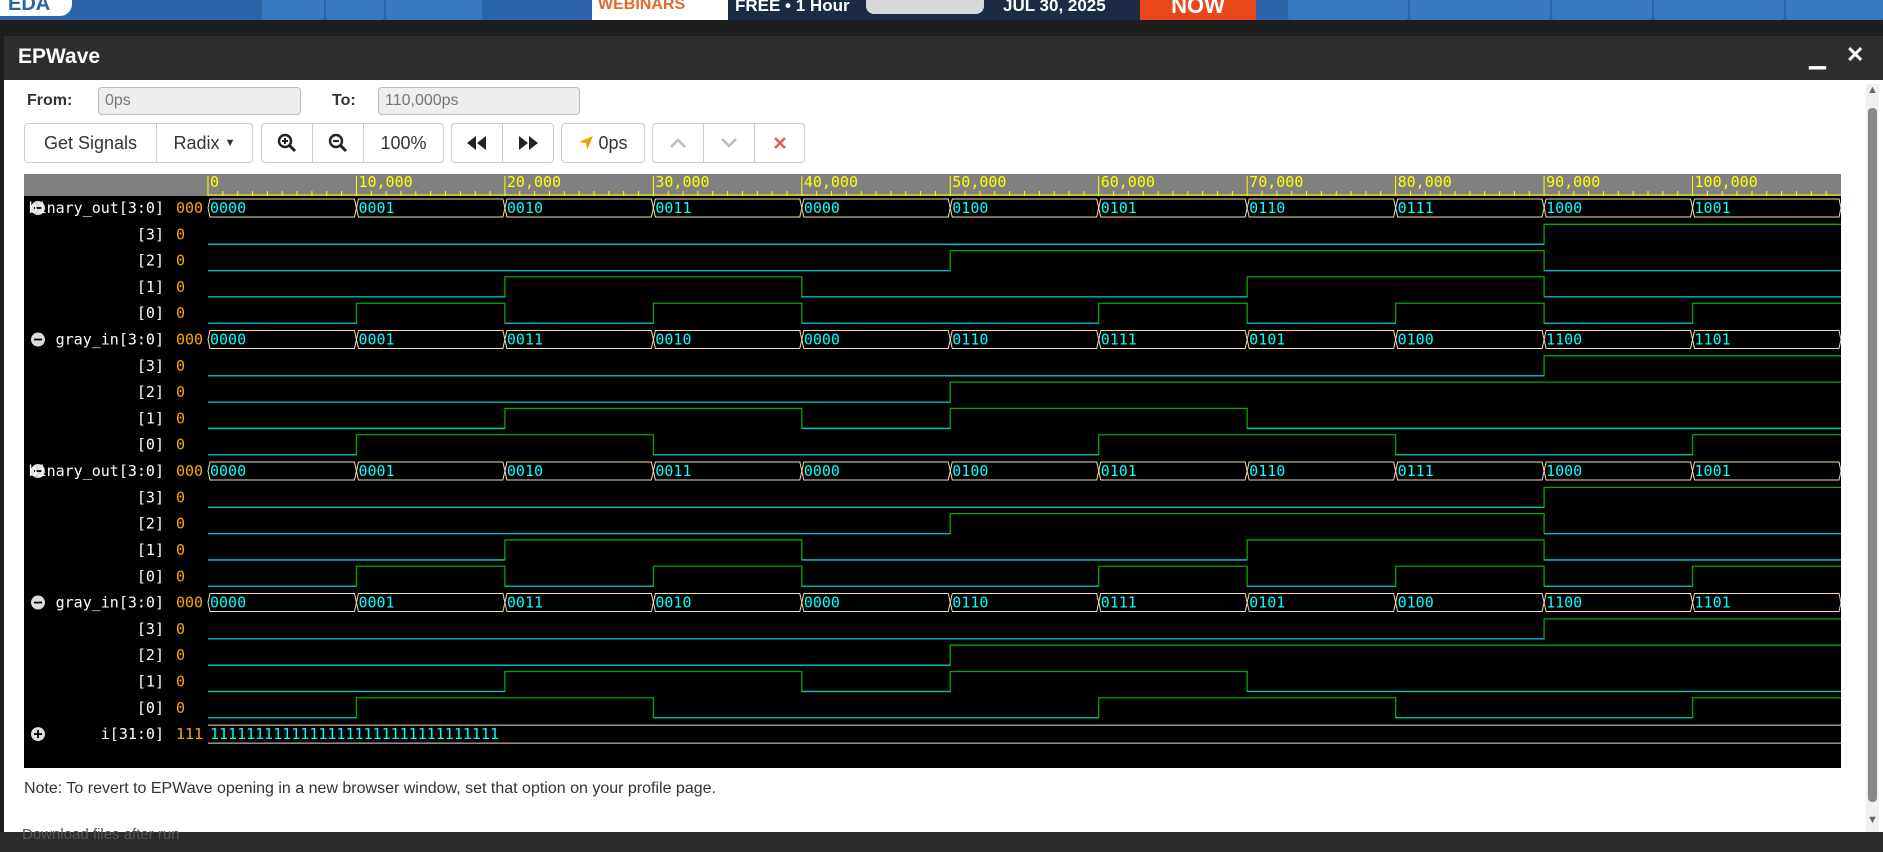 The image size is (1883, 852). Describe the element at coordinates (1564, 603) in the screenshot. I see `bus-segment-value: 1100` at that location.